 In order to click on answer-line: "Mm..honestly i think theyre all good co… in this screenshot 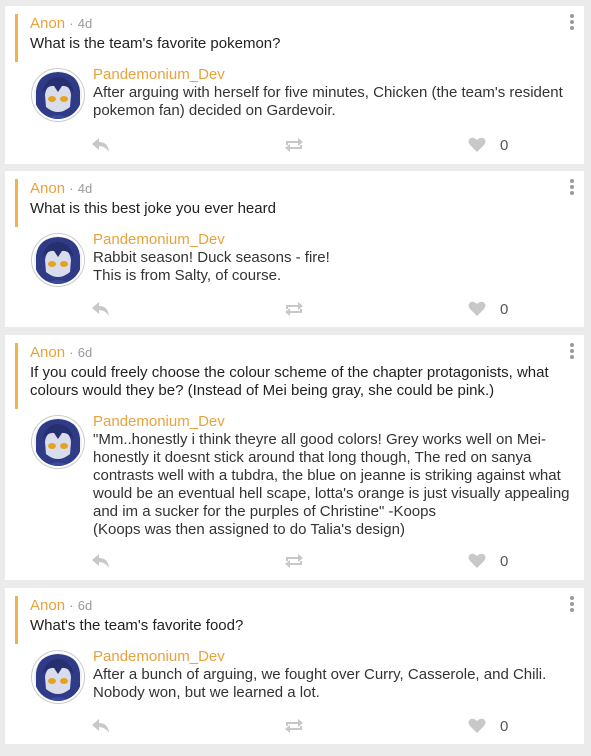, I will do `click(319, 439)`.